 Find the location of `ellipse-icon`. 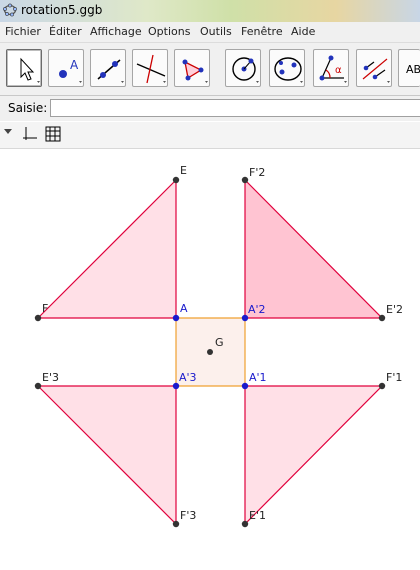

ellipse-icon is located at coordinates (288, 70).